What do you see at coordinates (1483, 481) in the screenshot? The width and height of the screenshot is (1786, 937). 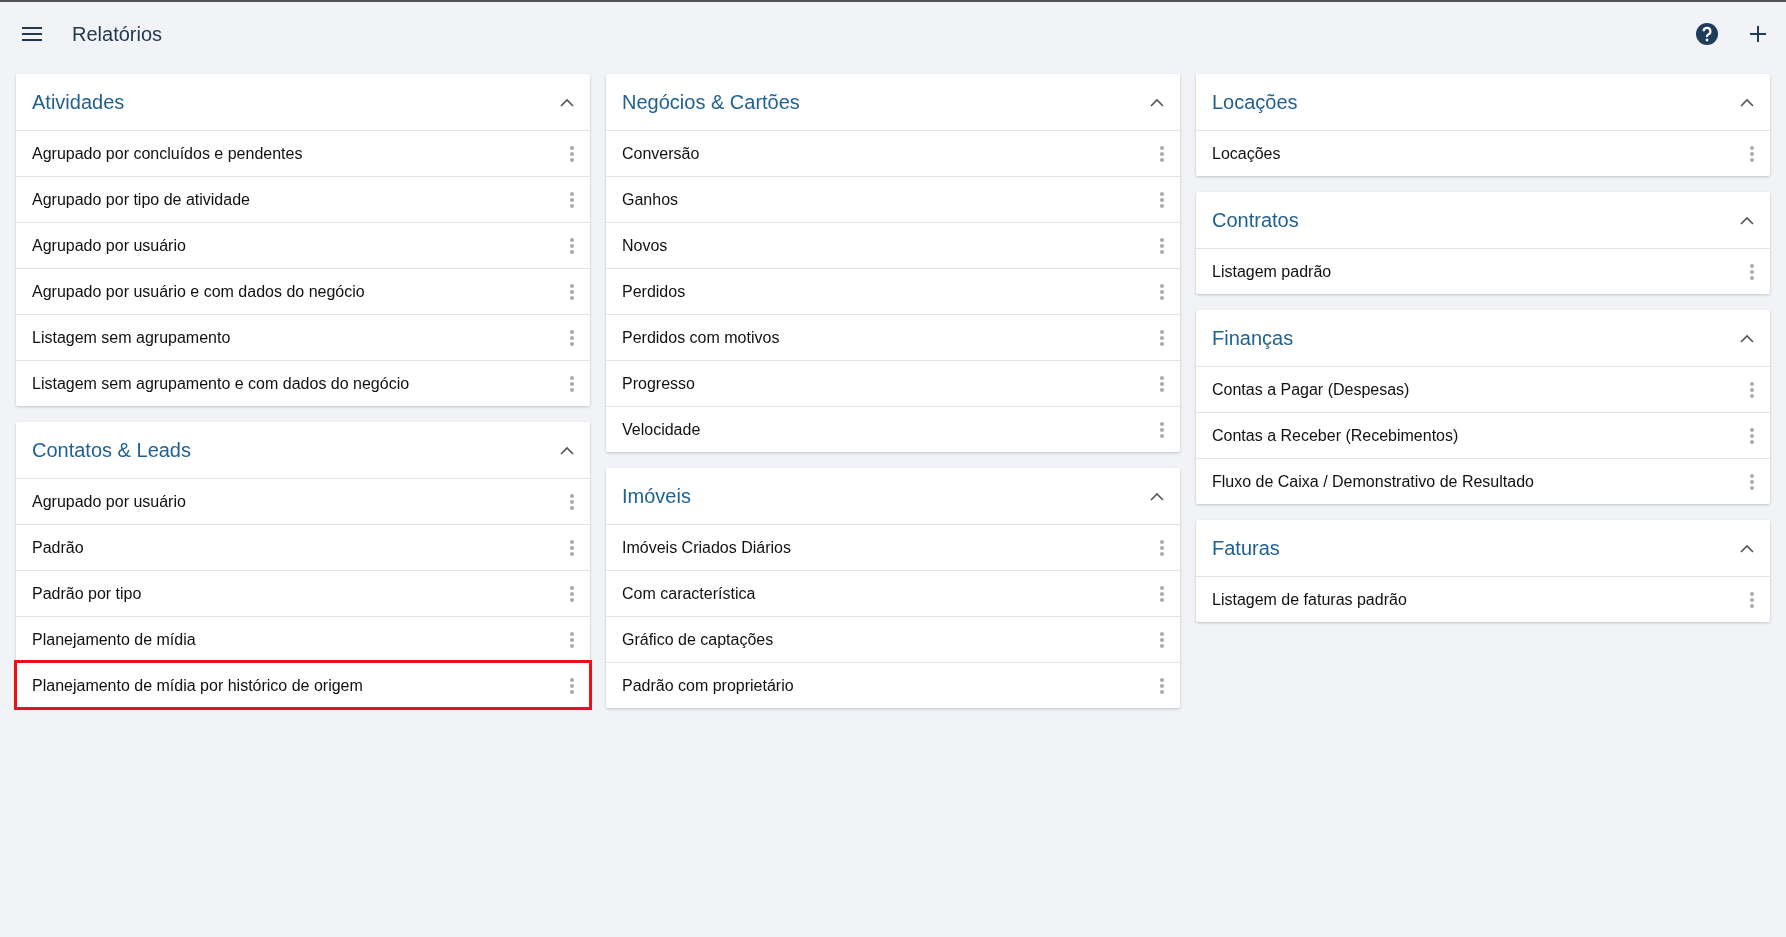 I see `report-item: Fluxo de Caixa / Demonstrativo de Resultado` at bounding box center [1483, 481].